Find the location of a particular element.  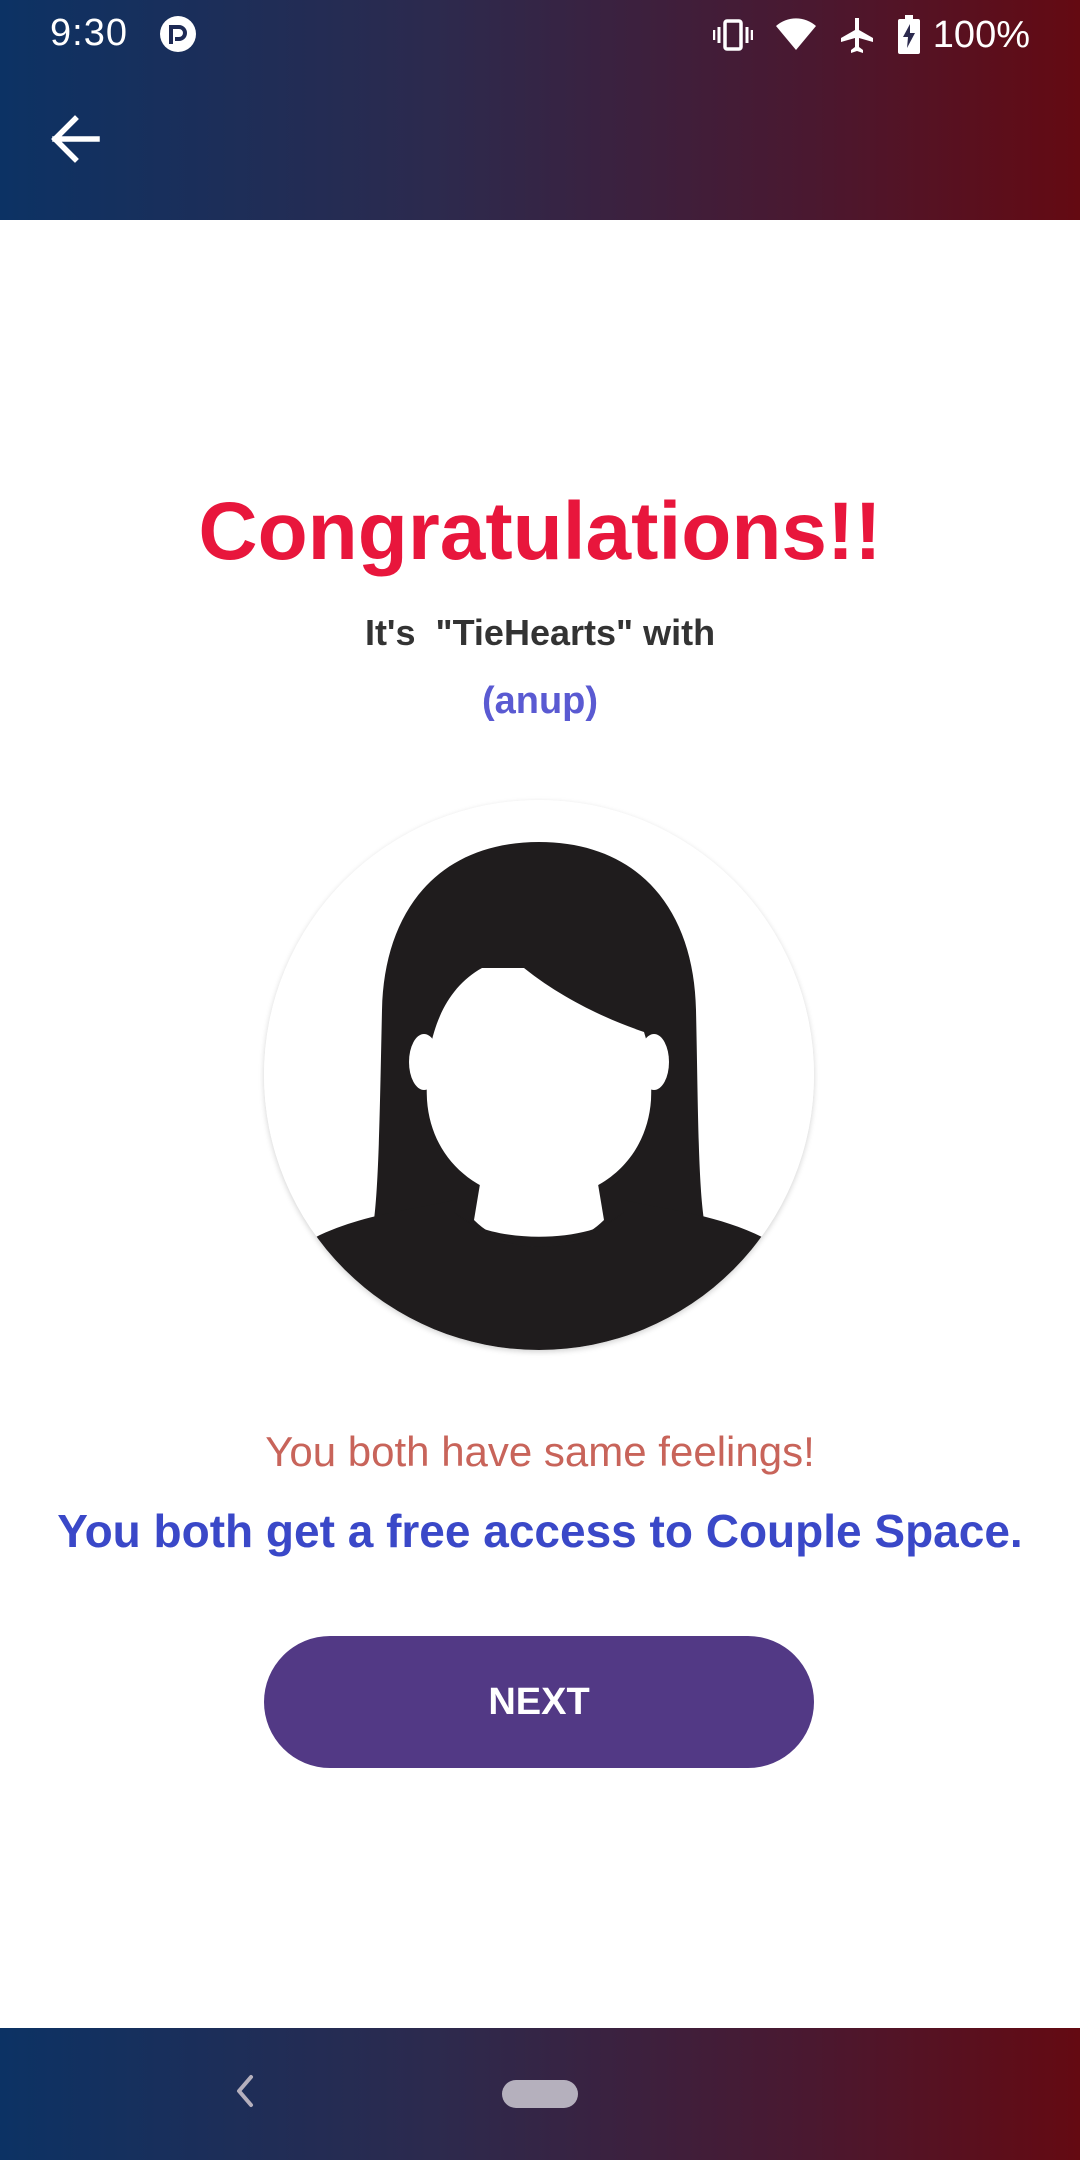

partner-name: (anup) is located at coordinates (540, 701).